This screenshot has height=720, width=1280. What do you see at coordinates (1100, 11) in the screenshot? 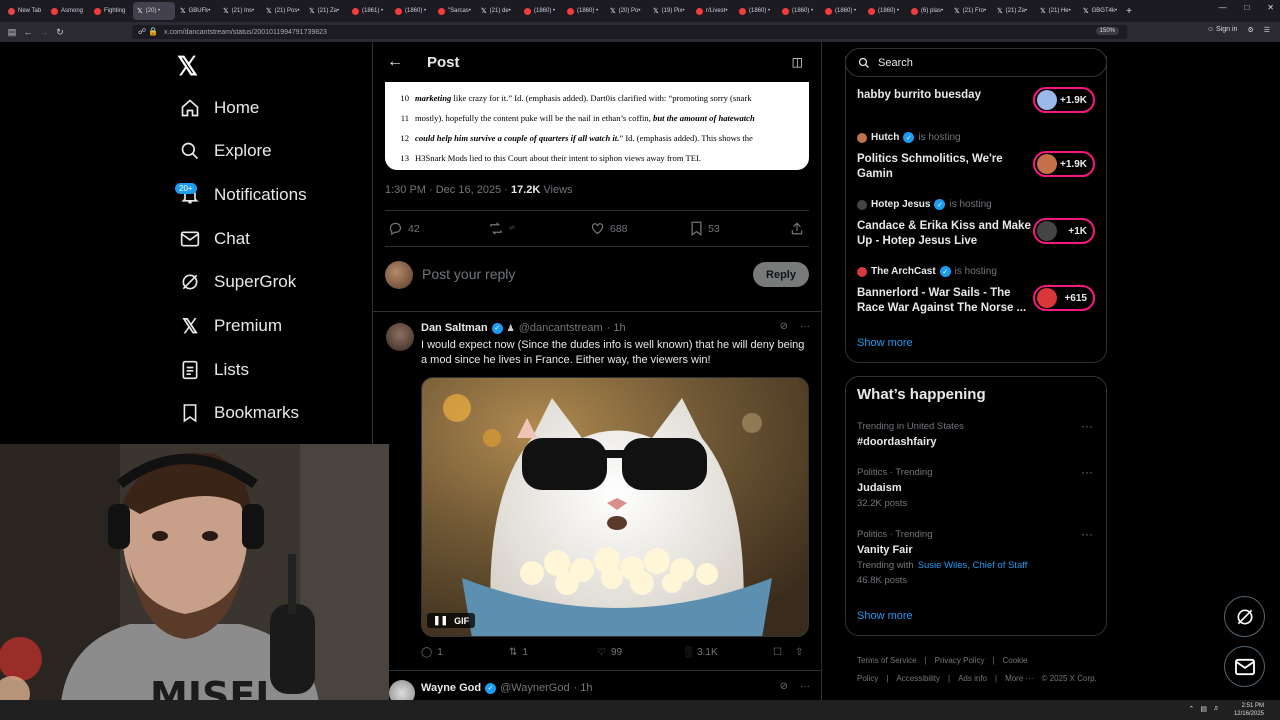
I see `browser-tab: 𝕏 GBGT4k•` at bounding box center [1100, 11].